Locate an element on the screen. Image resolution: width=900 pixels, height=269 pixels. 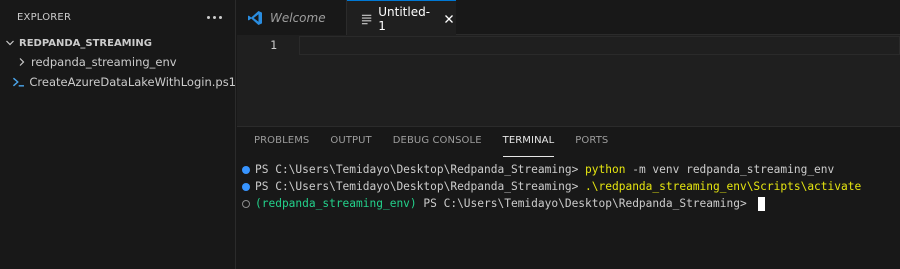
file-lines-icon is located at coordinates (366, 19).